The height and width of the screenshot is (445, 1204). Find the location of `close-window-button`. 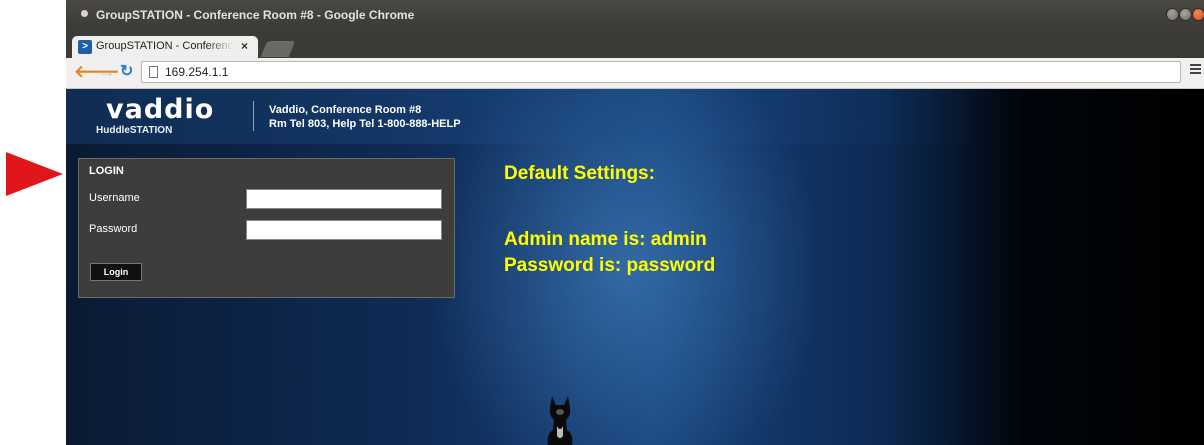

close-window-button is located at coordinates (1198, 14).